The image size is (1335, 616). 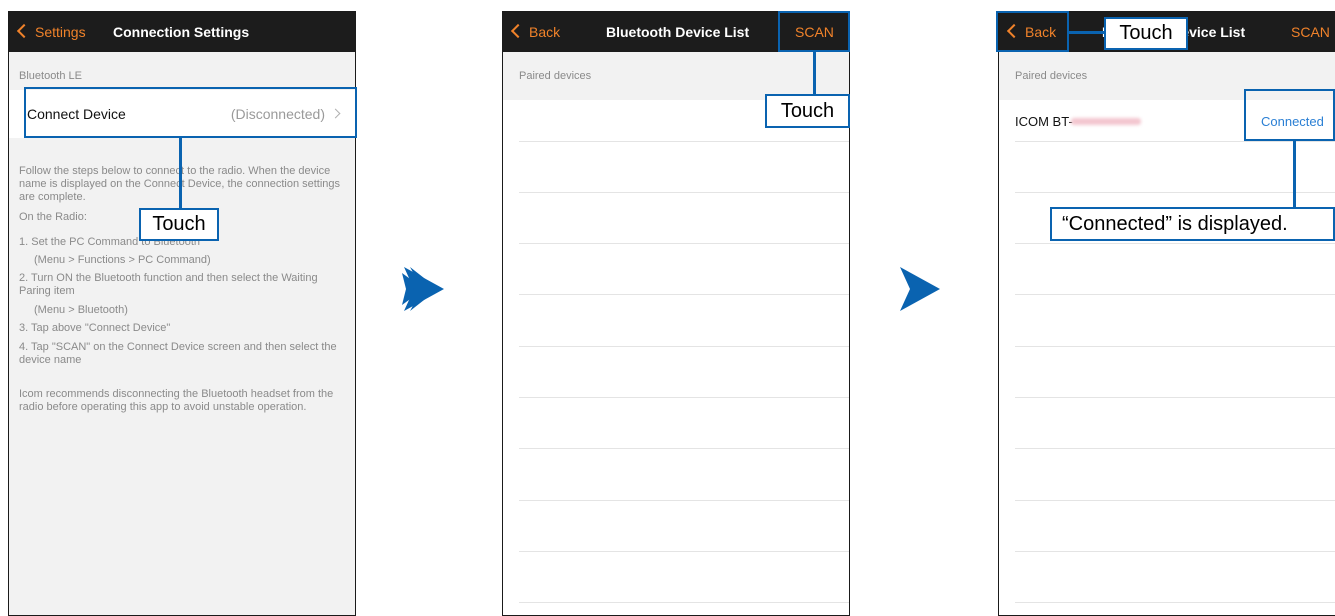 I want to click on back-button: Back, so click(x=535, y=32).